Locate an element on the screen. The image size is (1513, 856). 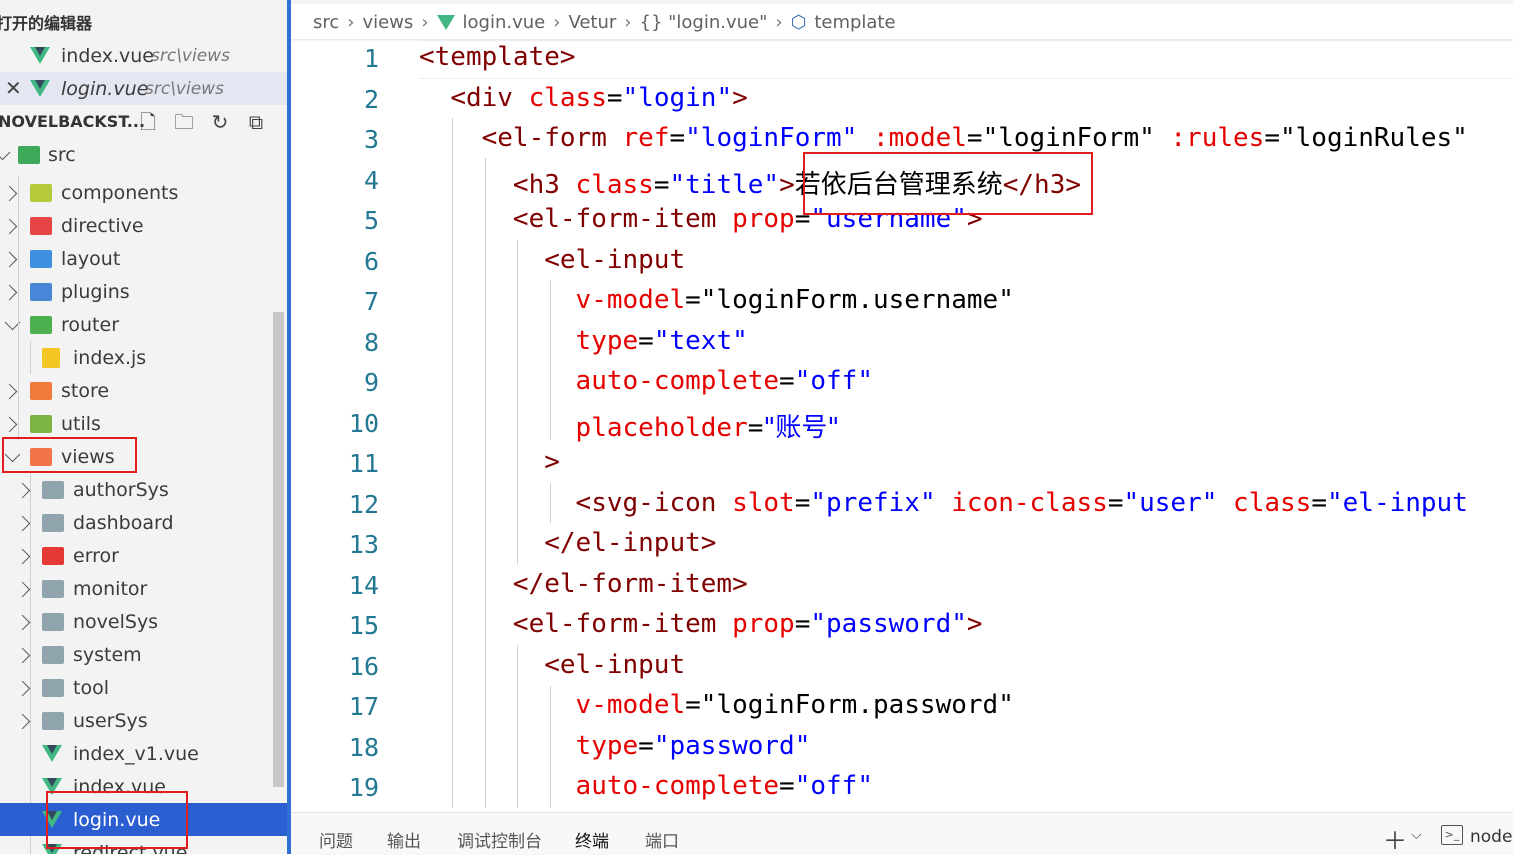
breadcrumb-item: src is located at coordinates (326, 22).